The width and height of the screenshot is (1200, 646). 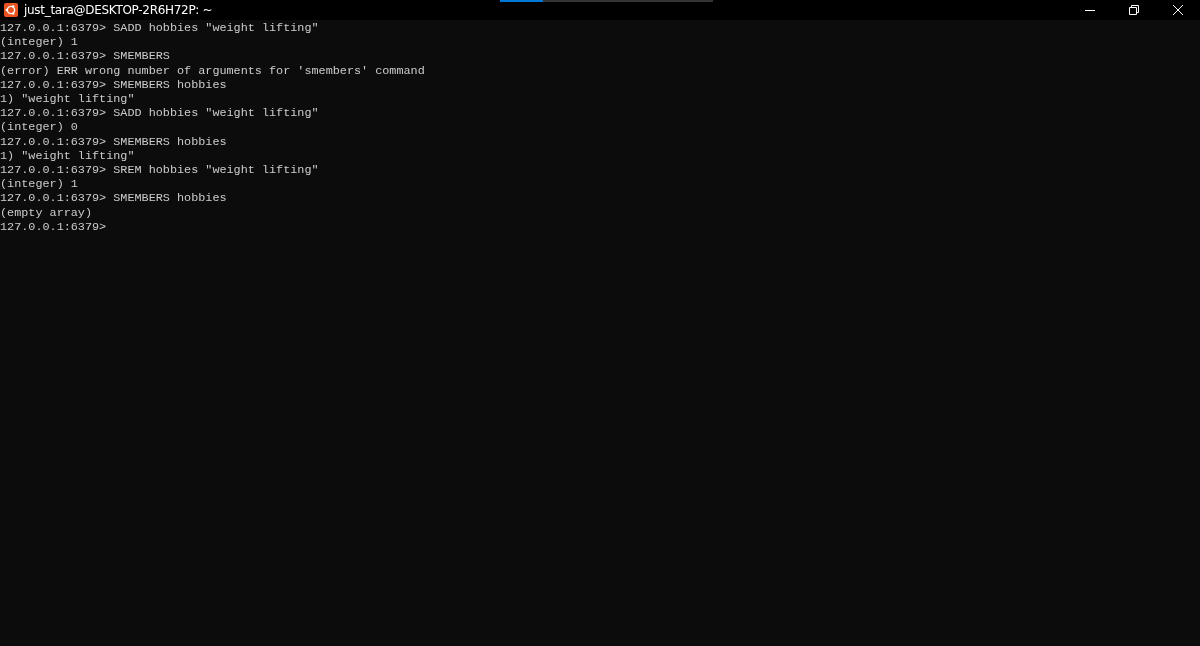 I want to click on terminal-line: 127.0.0.1:6379> SMEMBERS, so click(x=85, y=56).